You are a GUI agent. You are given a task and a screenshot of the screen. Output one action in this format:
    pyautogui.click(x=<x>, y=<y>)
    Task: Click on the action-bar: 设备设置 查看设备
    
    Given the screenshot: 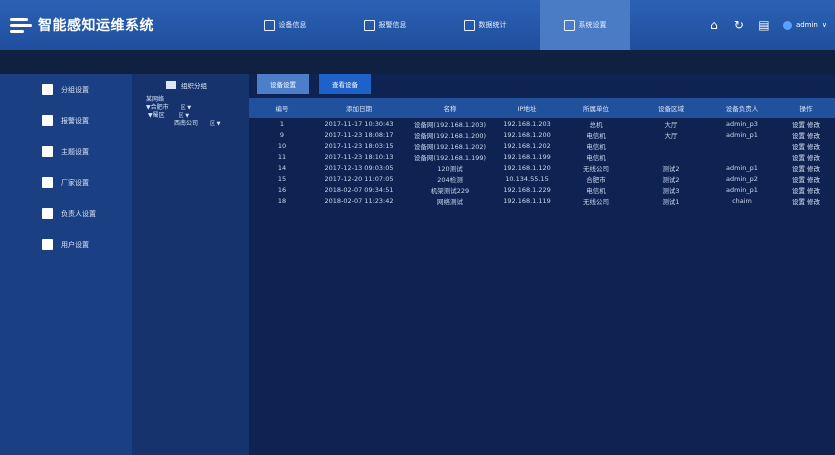 What is the action you would take?
    pyautogui.click(x=542, y=85)
    